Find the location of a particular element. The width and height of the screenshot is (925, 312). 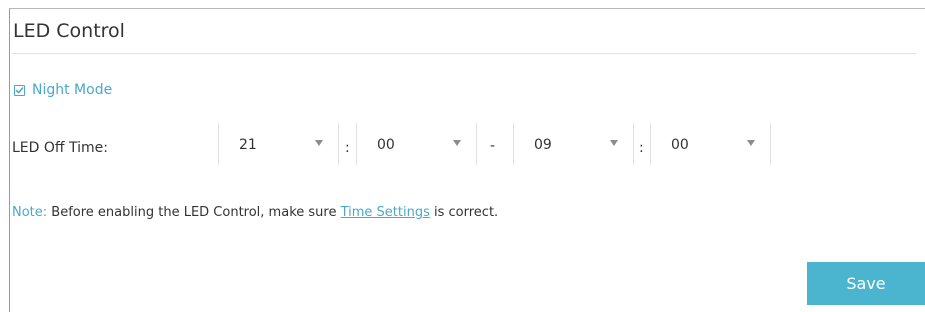

save-button: Save is located at coordinates (866, 283).